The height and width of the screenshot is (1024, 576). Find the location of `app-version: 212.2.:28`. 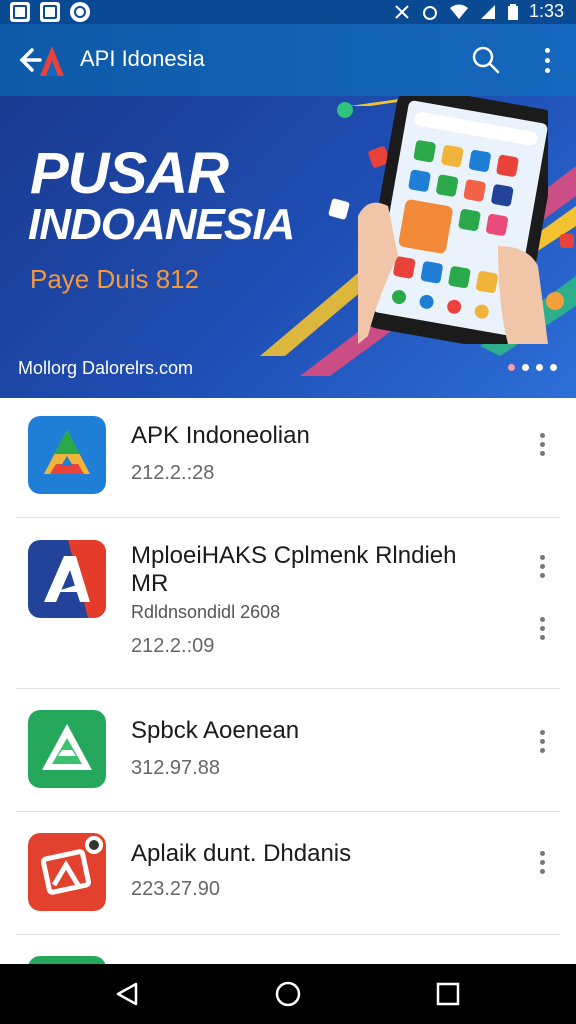

app-version: 212.2.:28 is located at coordinates (173, 473).